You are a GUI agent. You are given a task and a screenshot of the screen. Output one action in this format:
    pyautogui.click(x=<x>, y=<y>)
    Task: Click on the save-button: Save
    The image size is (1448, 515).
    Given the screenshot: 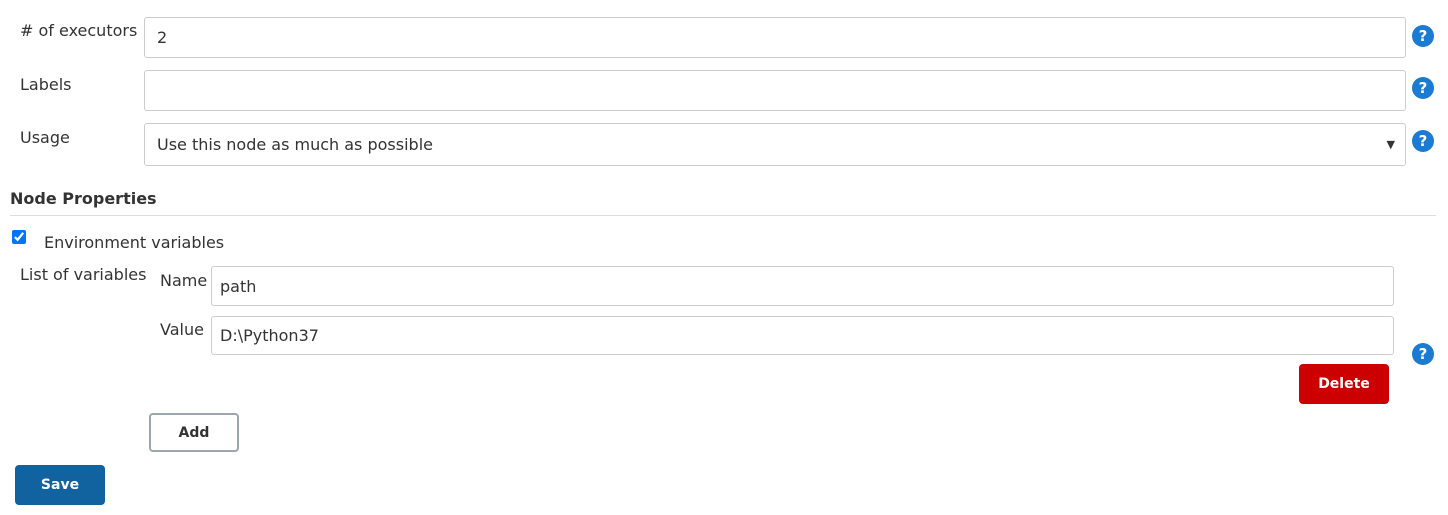 What is the action you would take?
    pyautogui.click(x=60, y=485)
    